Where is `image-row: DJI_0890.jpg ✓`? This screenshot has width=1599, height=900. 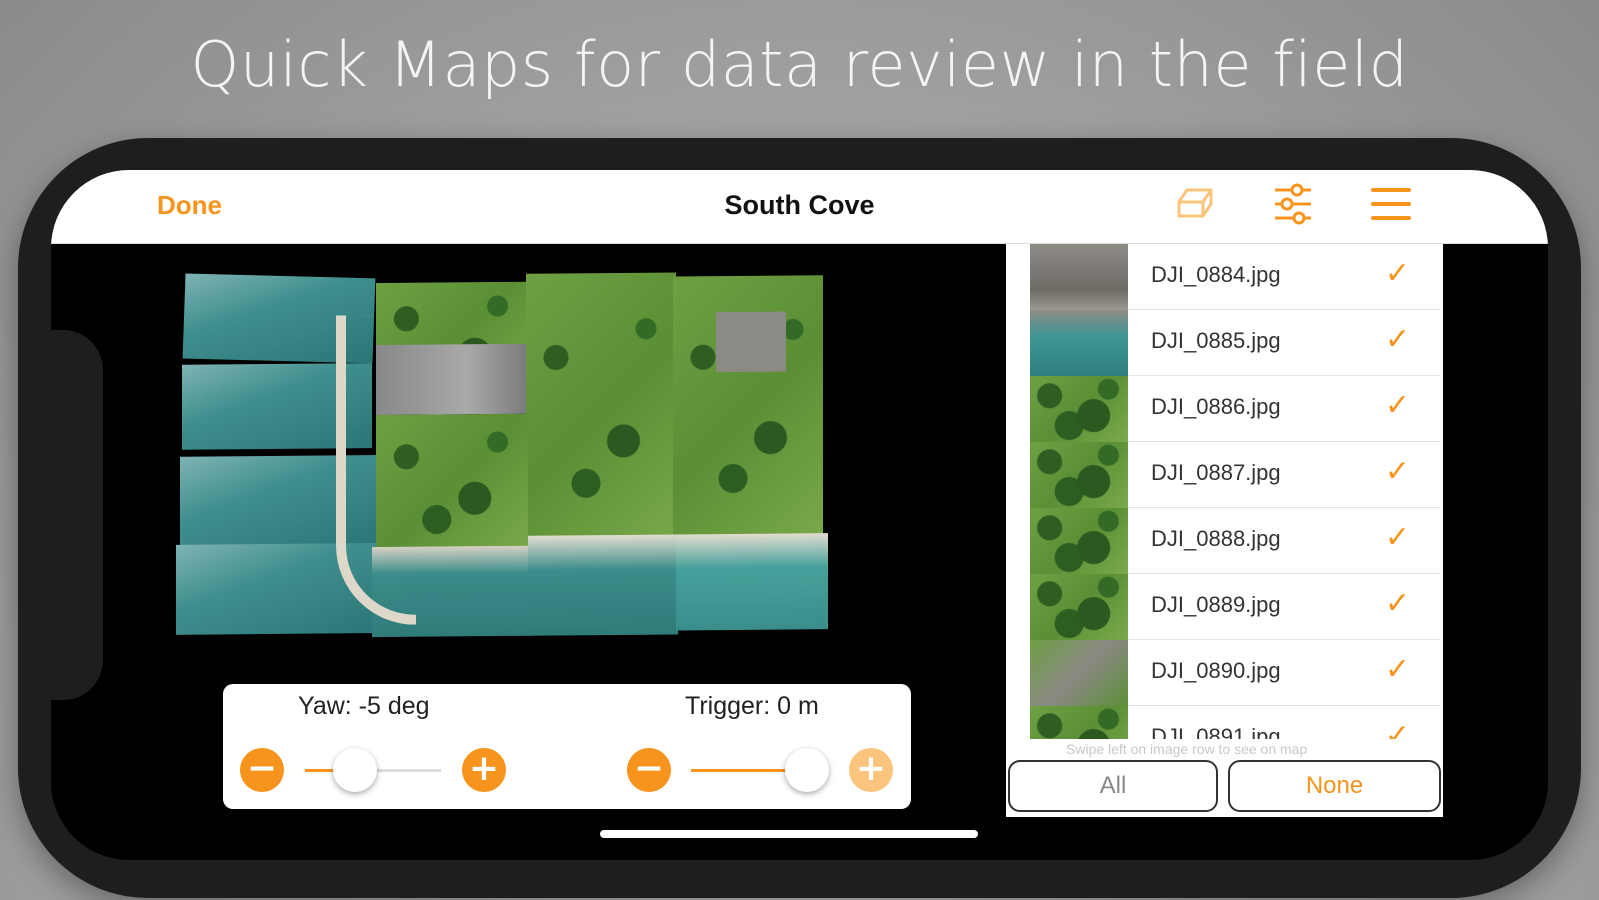 image-row: DJI_0890.jpg ✓ is located at coordinates (1284, 673).